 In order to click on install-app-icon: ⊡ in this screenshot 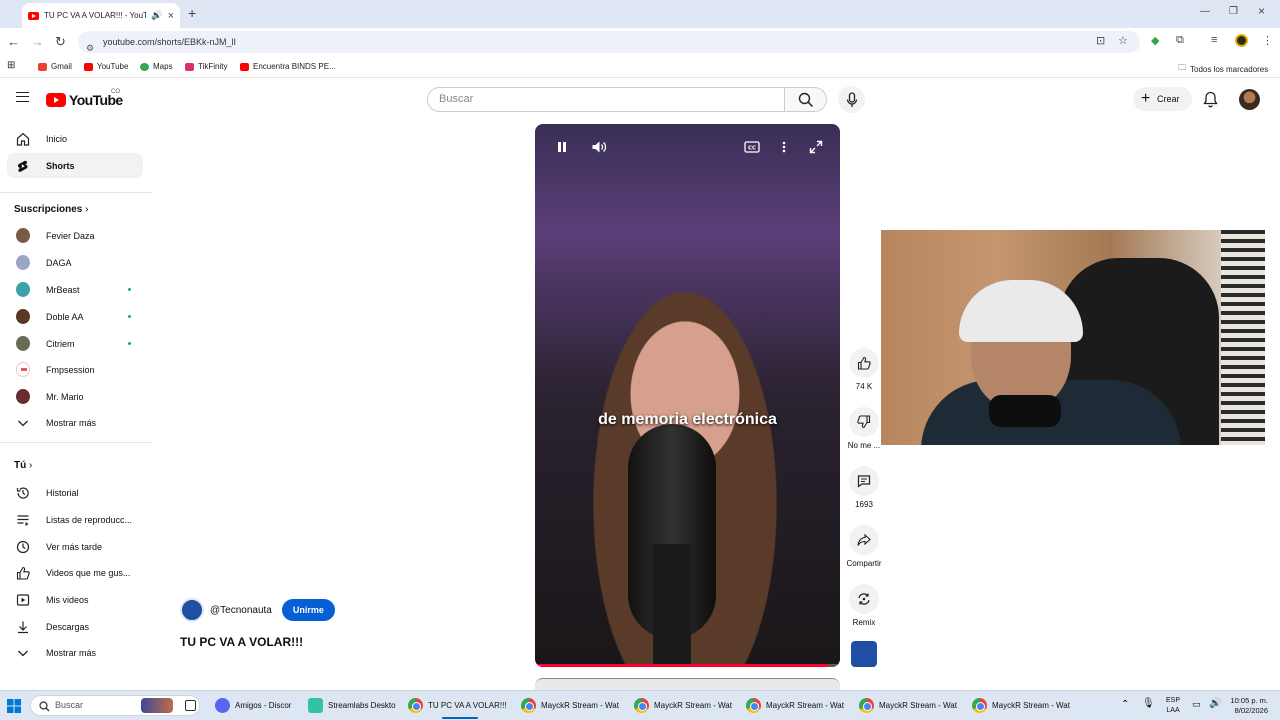, I will do `click(1100, 40)`.